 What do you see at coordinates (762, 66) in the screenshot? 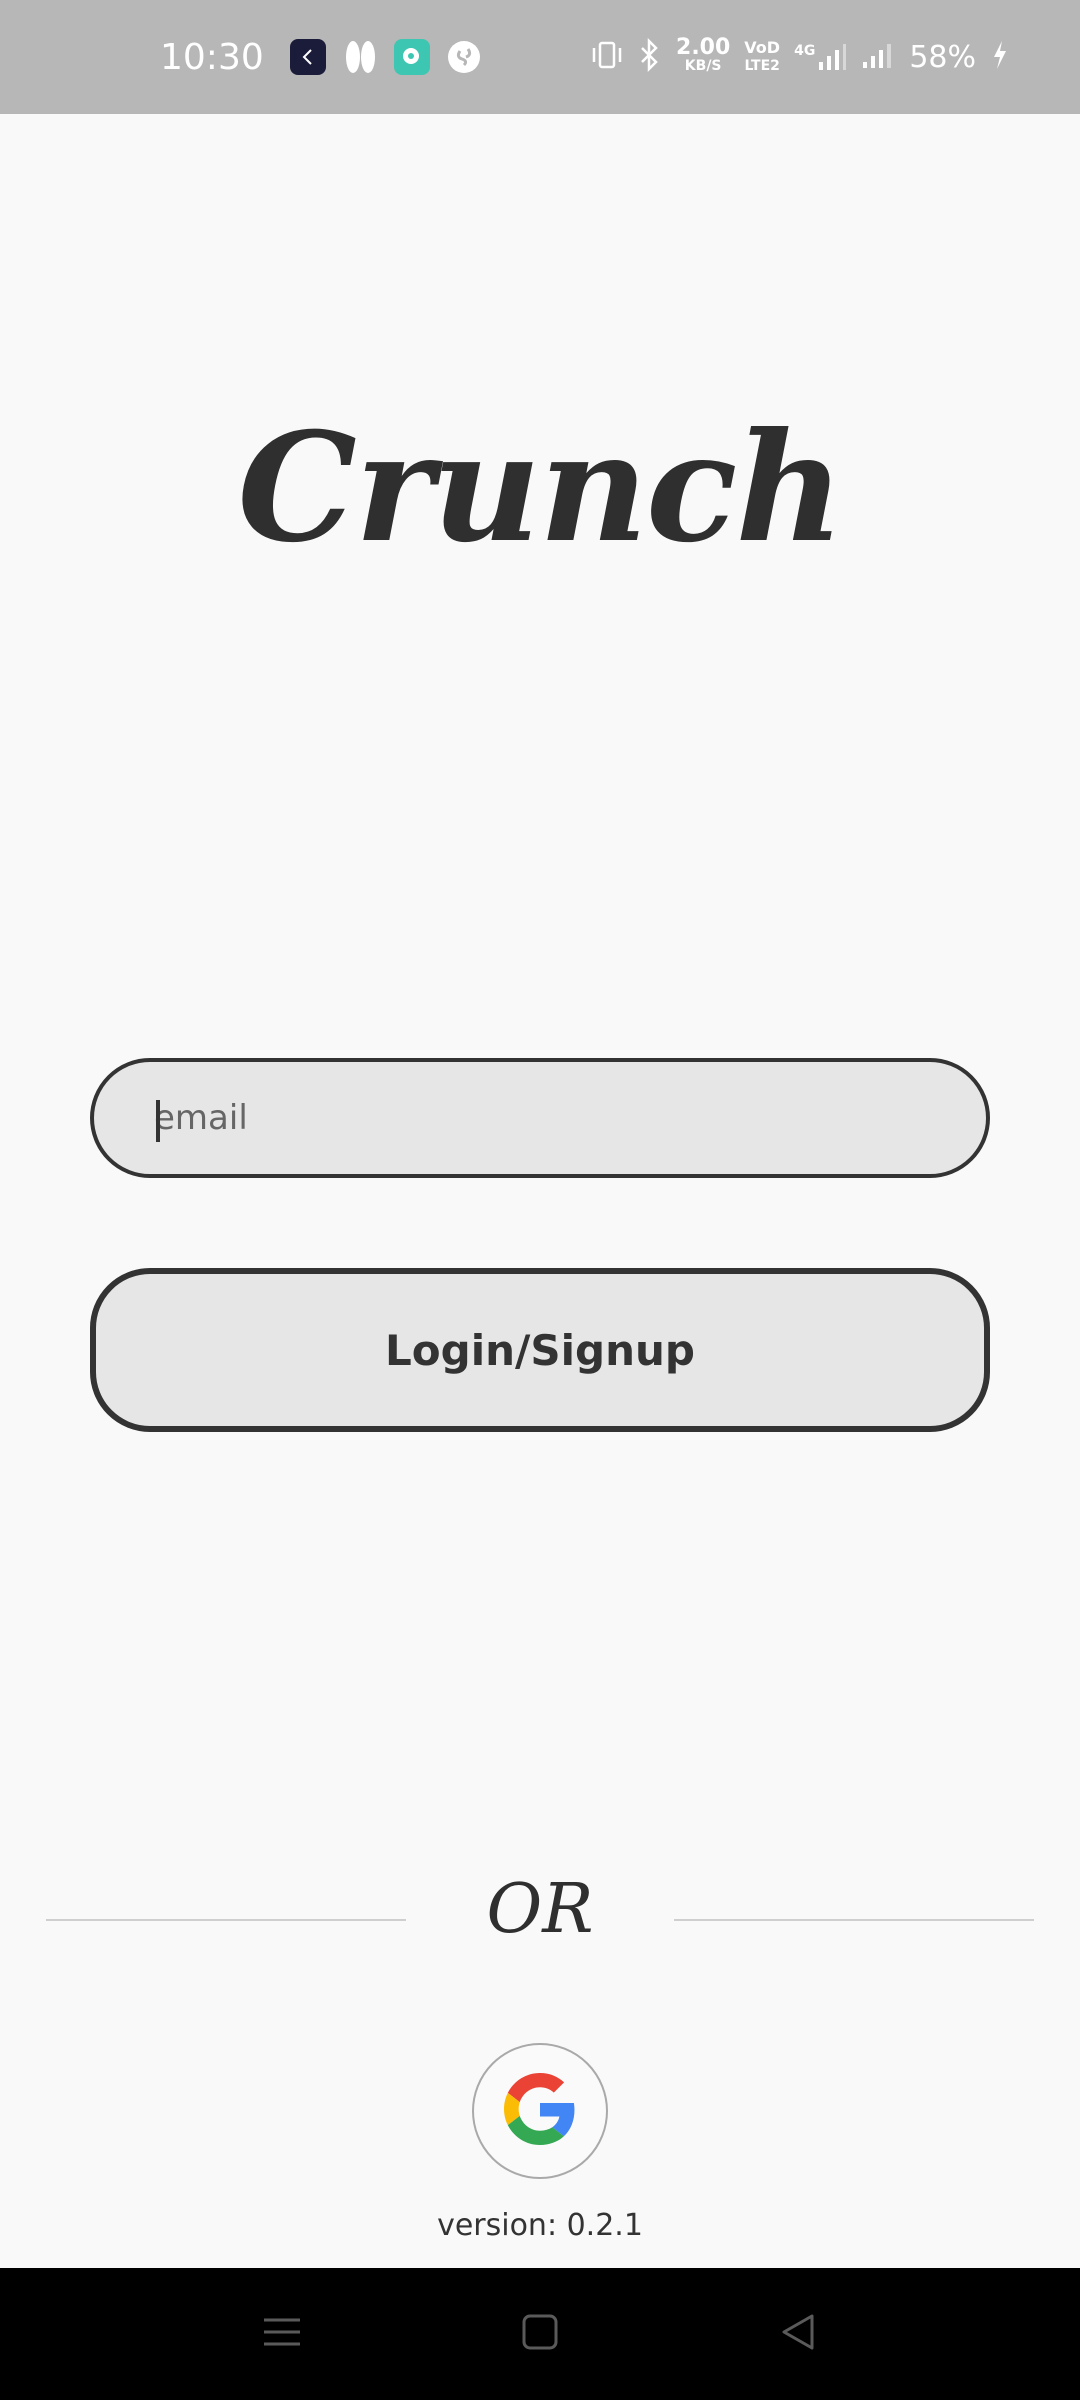
I see `volte-bottom: LTE2` at bounding box center [762, 66].